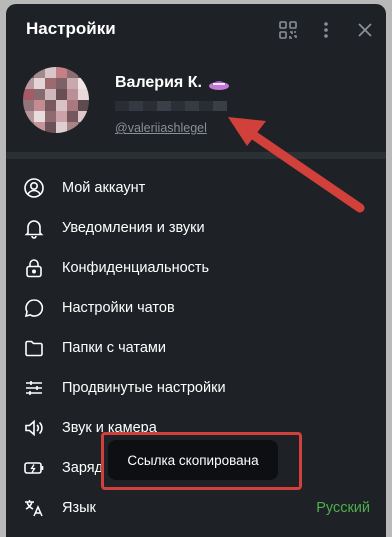 The width and height of the screenshot is (392, 537). Describe the element at coordinates (34, 388) in the screenshot. I see `sliders-icon` at that location.